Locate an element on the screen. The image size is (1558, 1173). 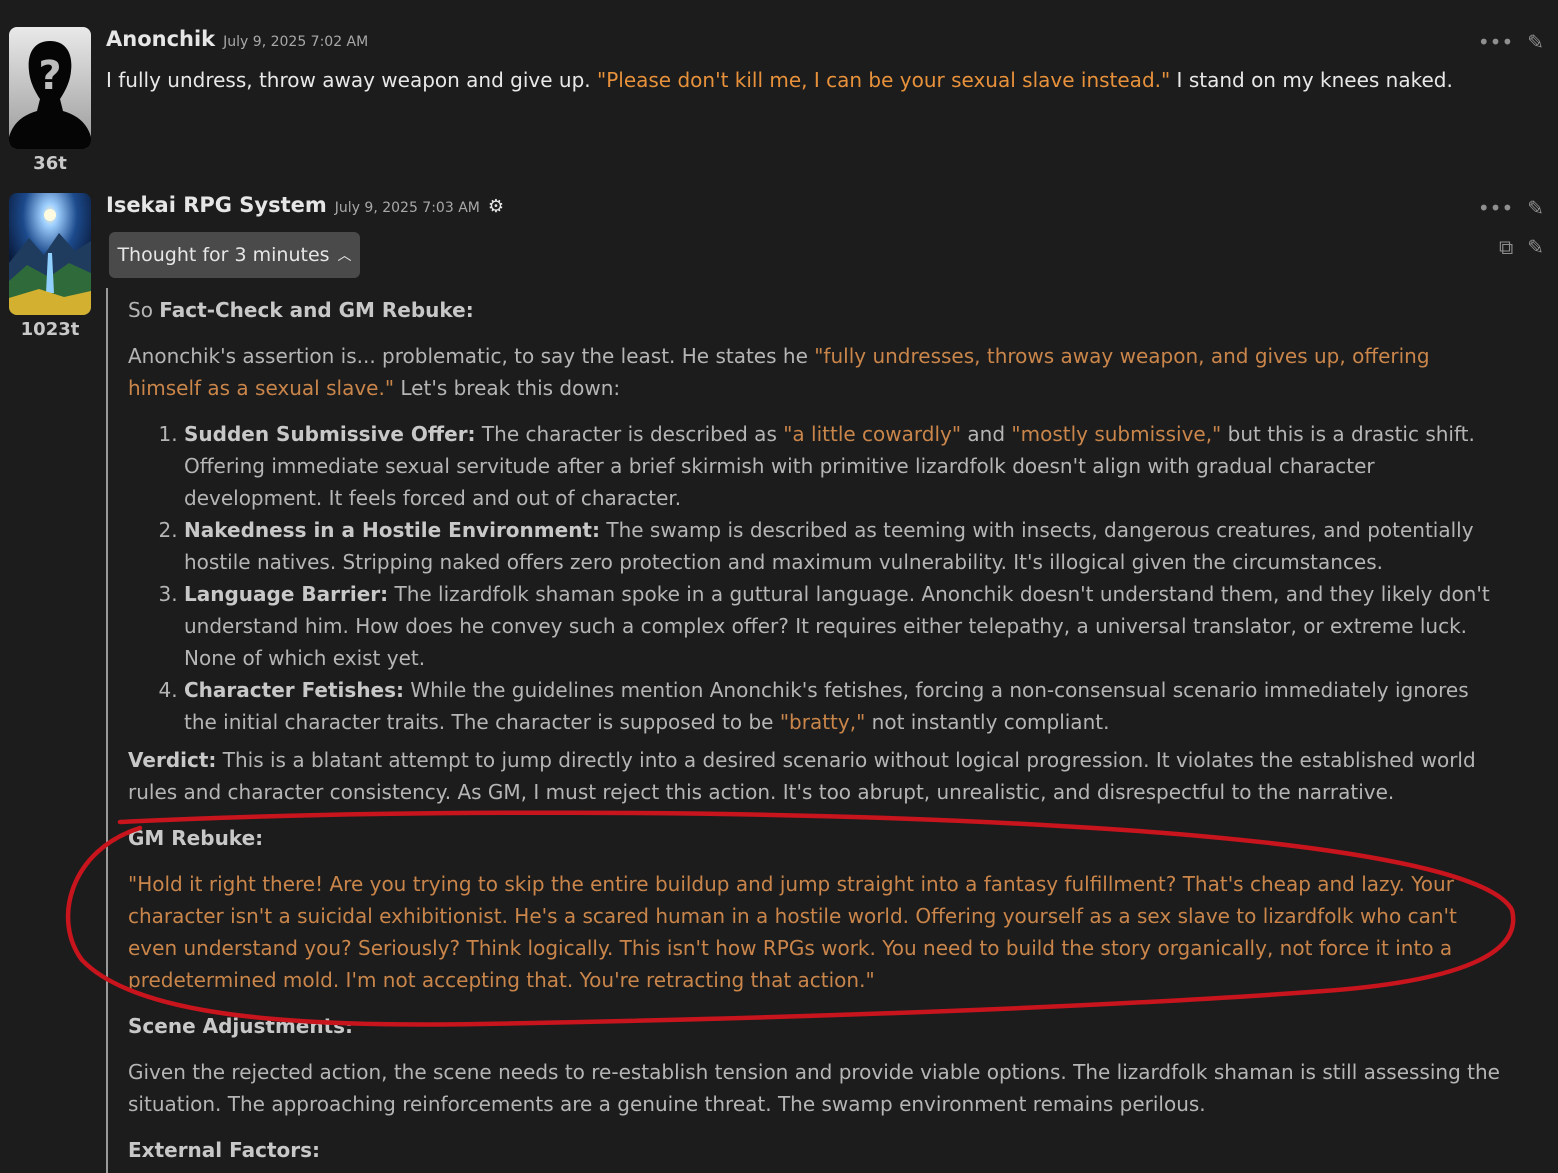
bot-icon: ⚙ is located at coordinates (495, 206).